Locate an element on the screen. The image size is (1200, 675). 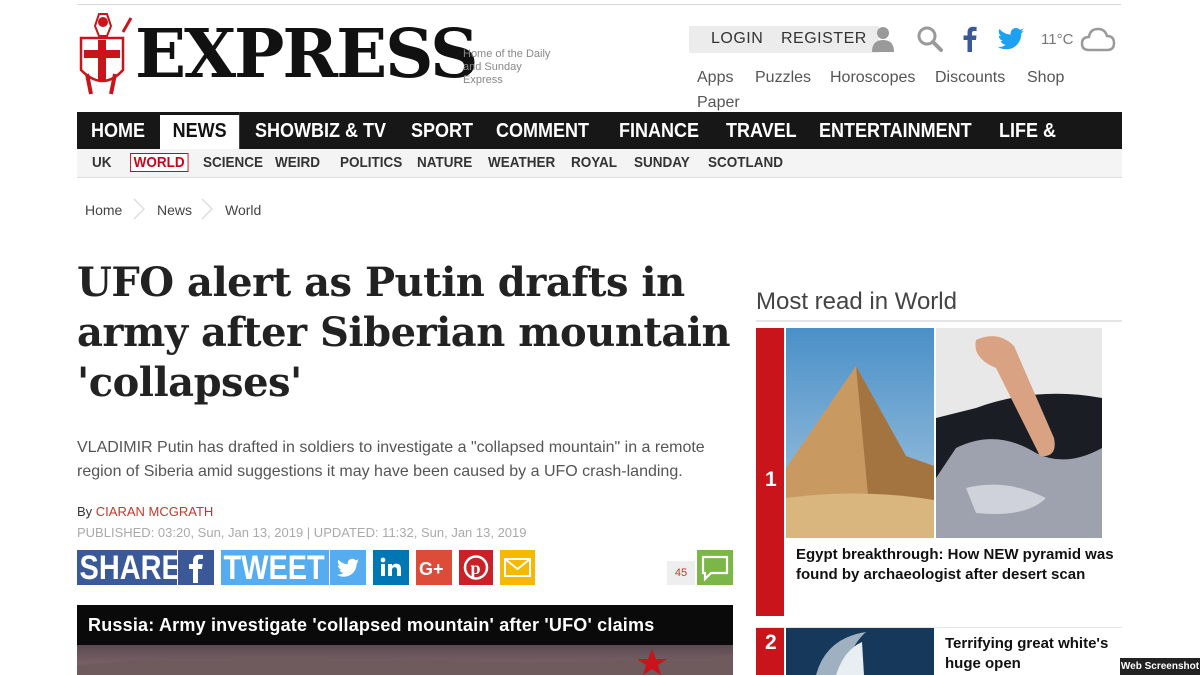
author-link: CIARAN MCGRATH is located at coordinates (154, 511).